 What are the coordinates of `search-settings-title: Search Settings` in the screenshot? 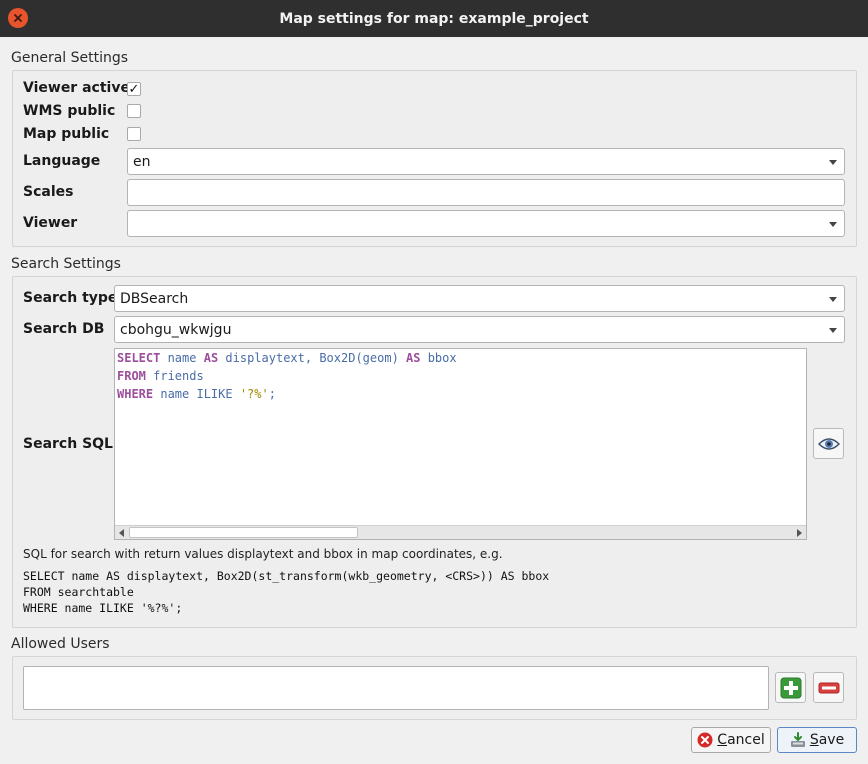 It's located at (66, 264).